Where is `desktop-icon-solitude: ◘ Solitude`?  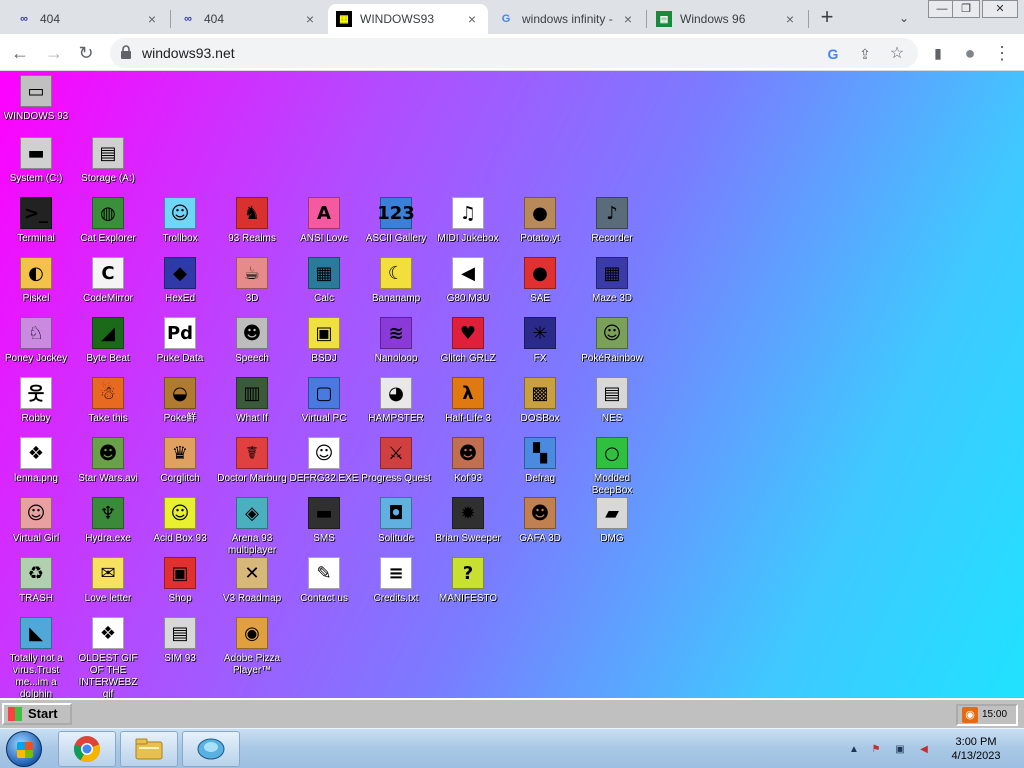
desktop-icon-solitude: ◘ Solitude is located at coordinates (396, 521).